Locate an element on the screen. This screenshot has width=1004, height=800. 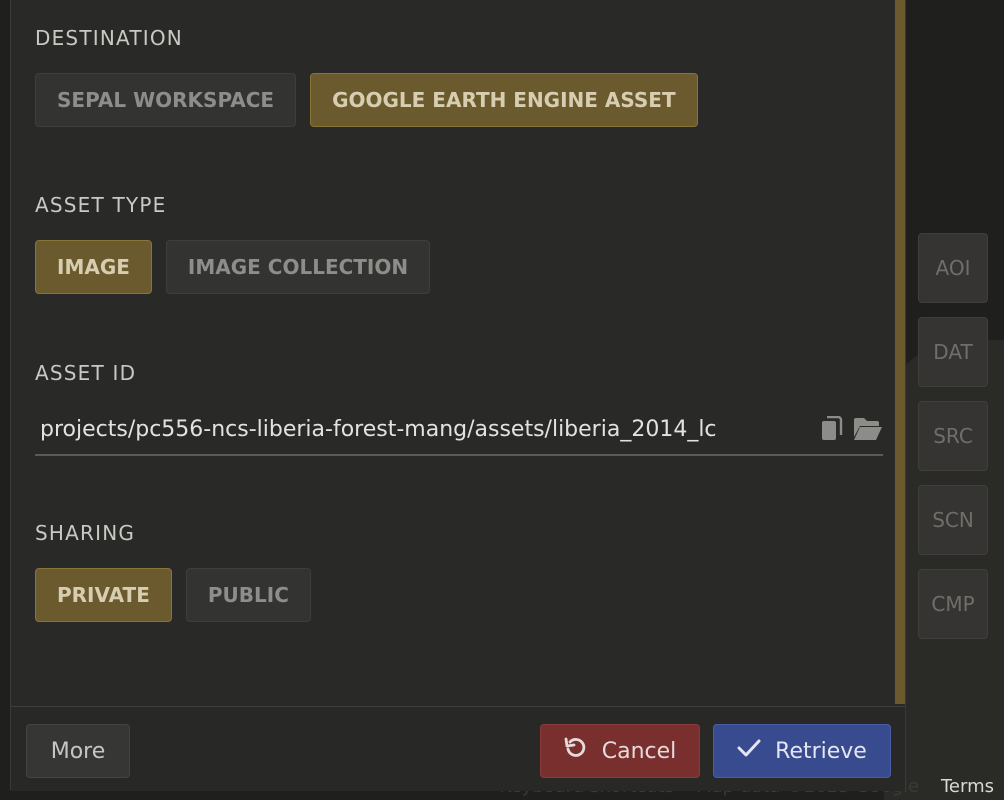
side-button-src: SRC is located at coordinates (953, 436).